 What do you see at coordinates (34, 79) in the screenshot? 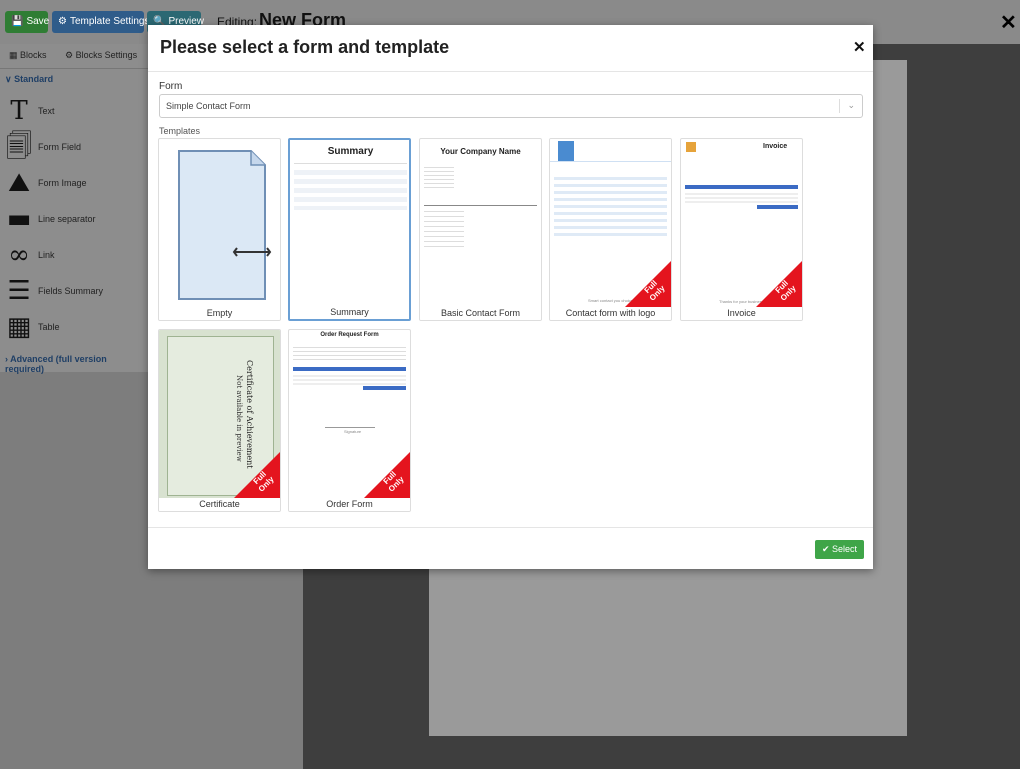
I see `group-standard-label: Standard` at bounding box center [34, 79].